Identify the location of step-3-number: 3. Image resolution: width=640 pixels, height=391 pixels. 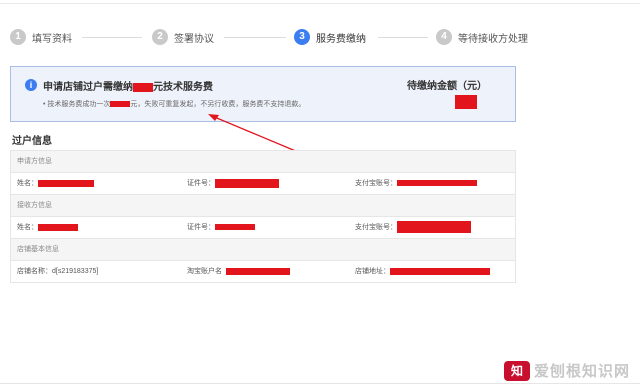
(302, 37).